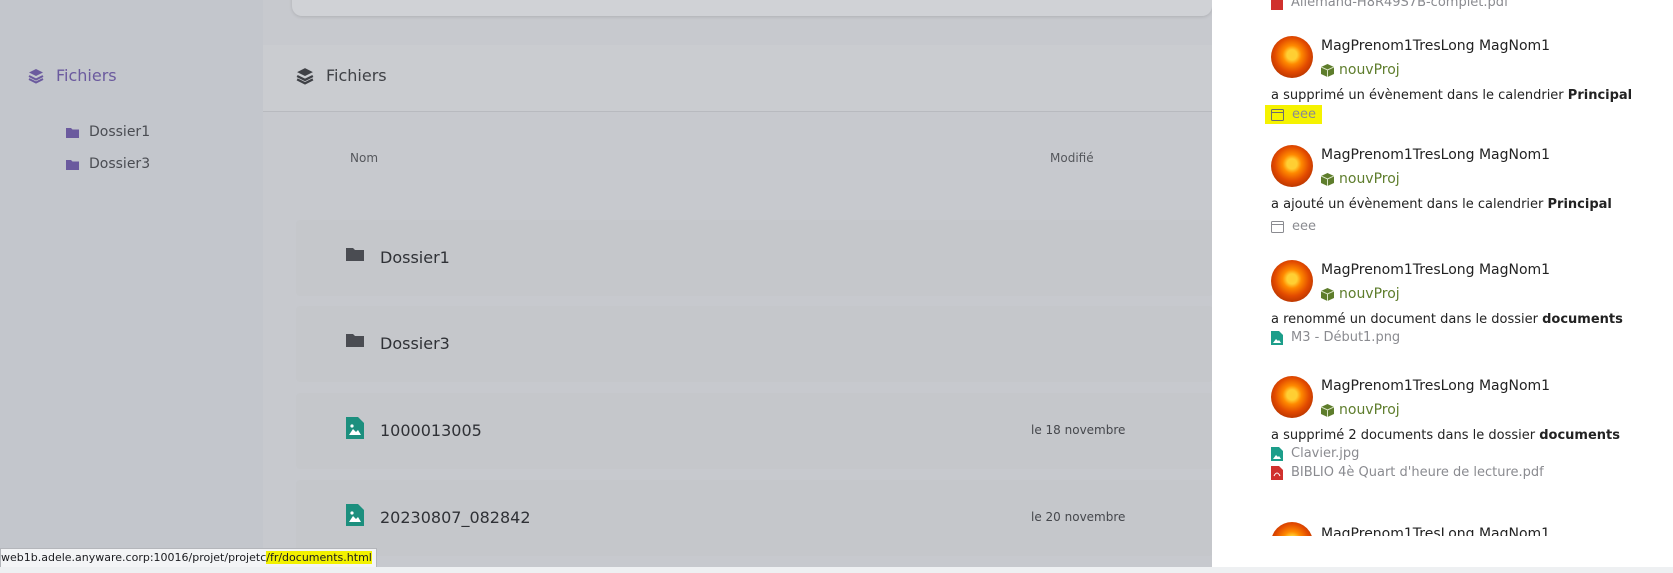  Describe the element at coordinates (836, 570) in the screenshot. I see `bottom-strip` at that location.